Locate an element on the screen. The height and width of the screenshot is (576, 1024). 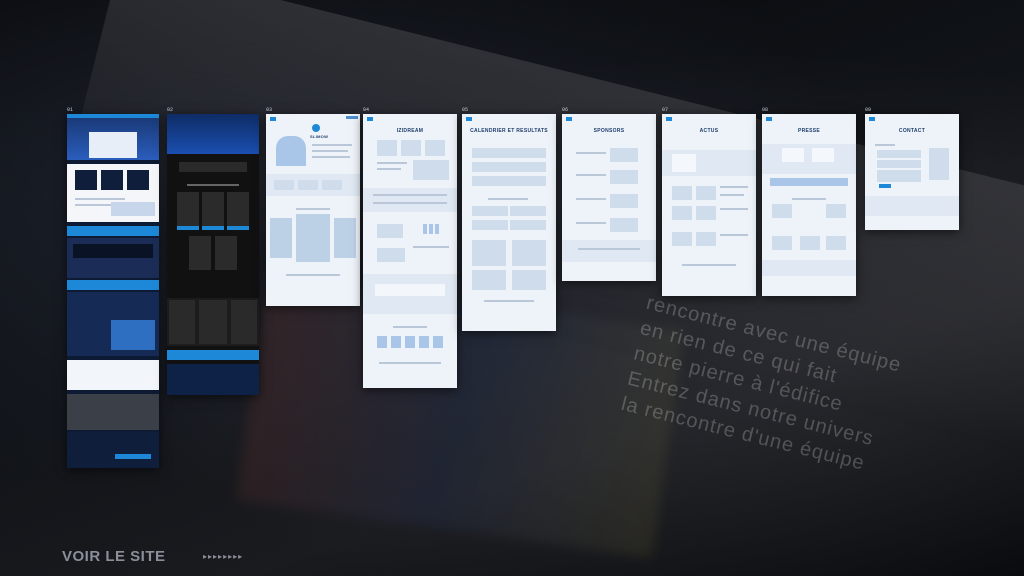
page-title: SPONSORS is located at coordinates (609, 131).